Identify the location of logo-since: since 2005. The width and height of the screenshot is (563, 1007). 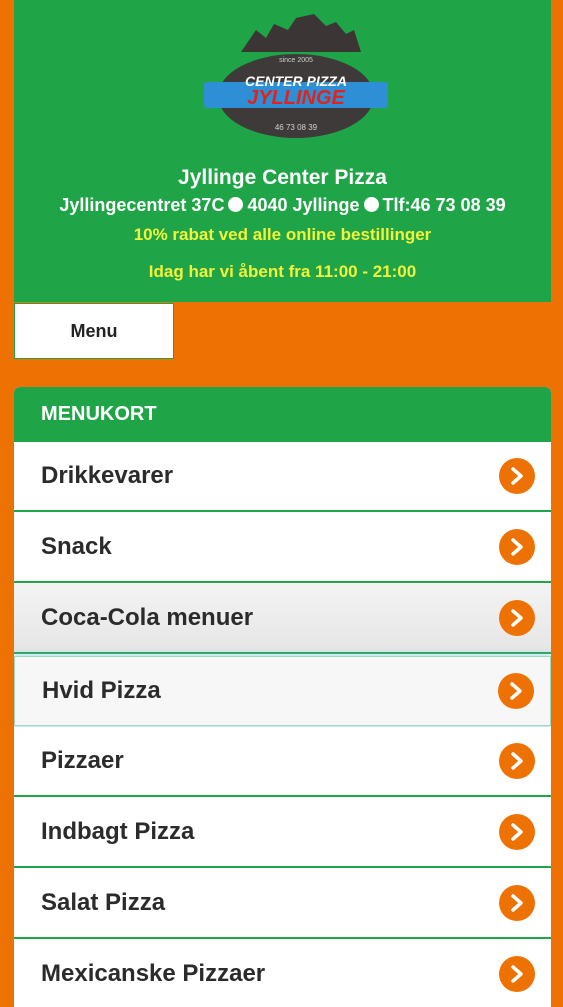
(296, 60).